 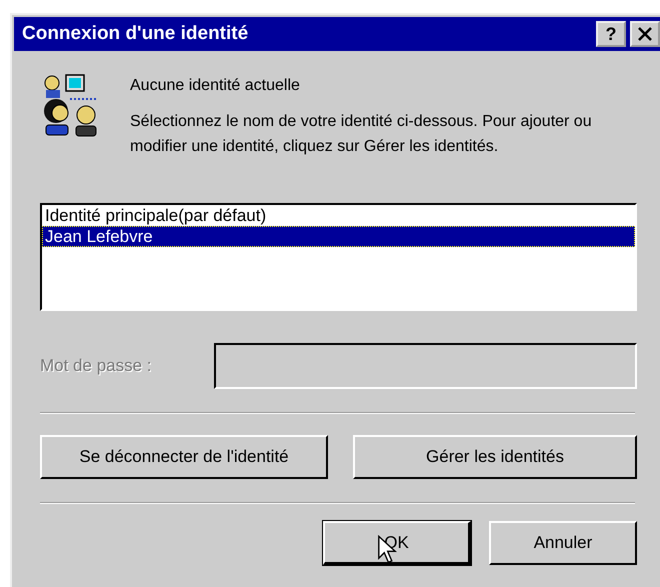 What do you see at coordinates (215, 86) in the screenshot?
I see `status-text: Aucune identité actuelle` at bounding box center [215, 86].